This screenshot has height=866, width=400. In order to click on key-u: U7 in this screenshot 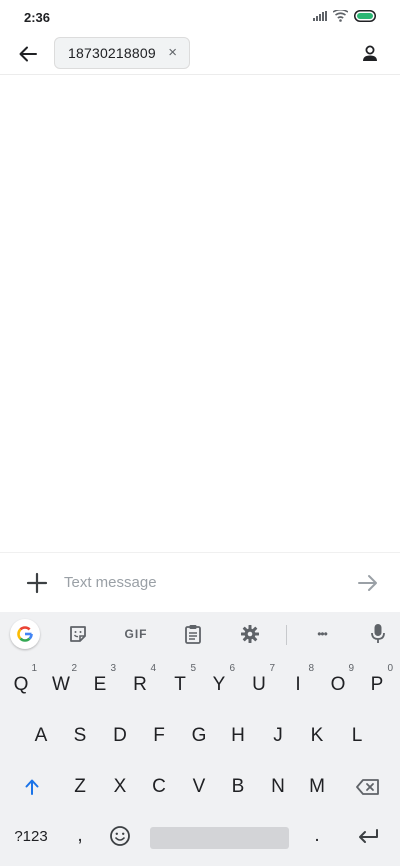, I will do `click(259, 684)`.